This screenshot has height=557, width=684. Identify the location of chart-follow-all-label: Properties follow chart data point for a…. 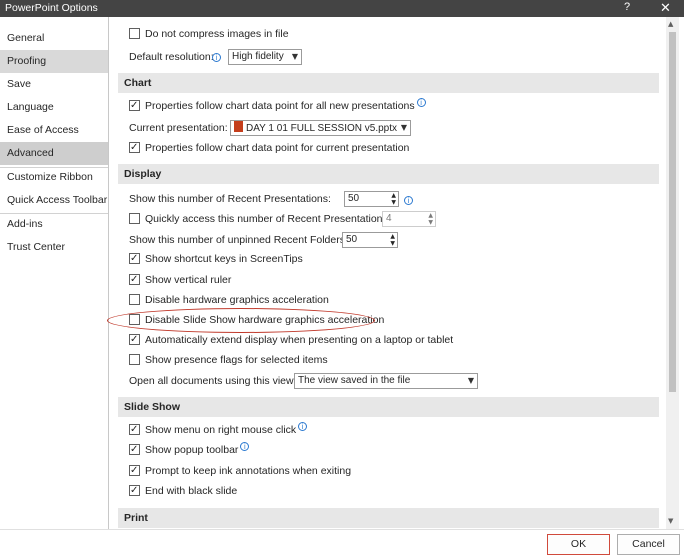
(285, 106).